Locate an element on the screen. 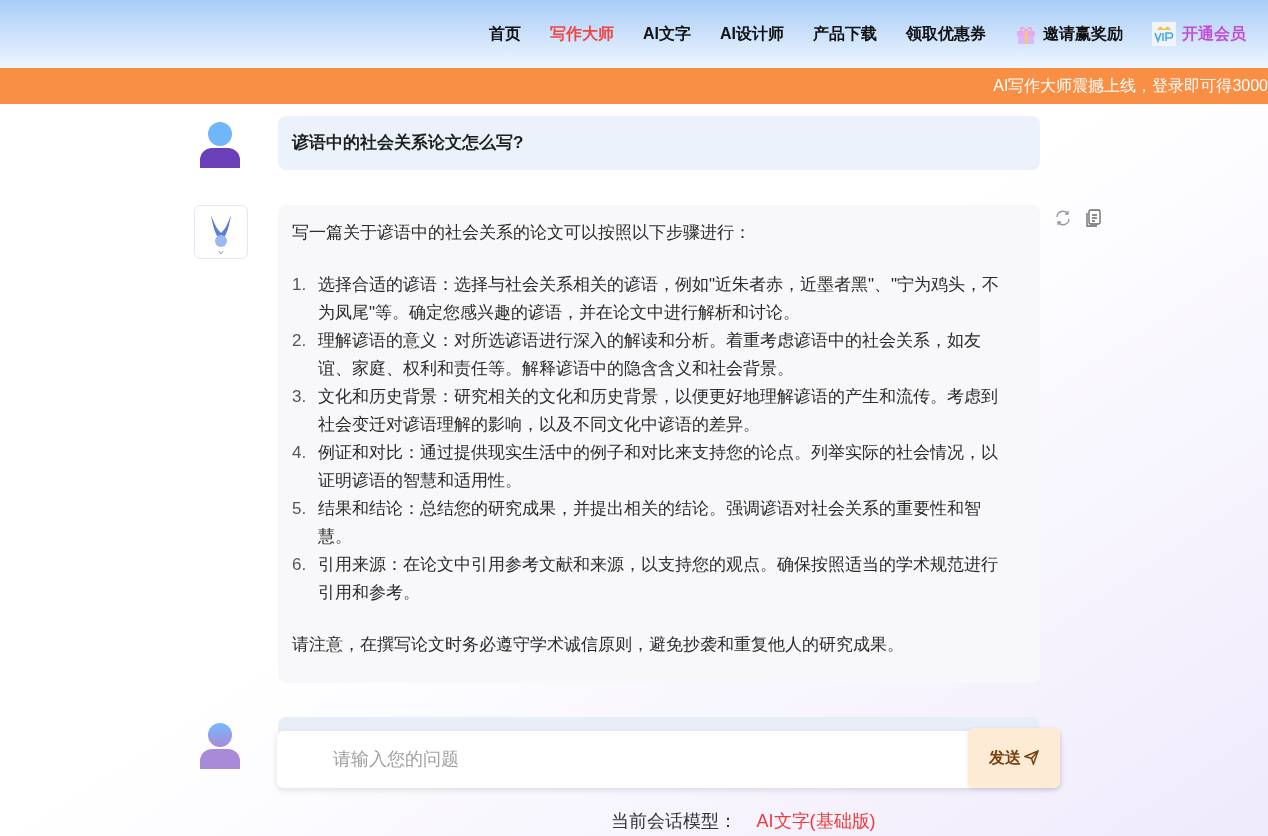 Image resolution: width=1268 pixels, height=836 pixels. step-number: 4. is located at coordinates (300, 453).